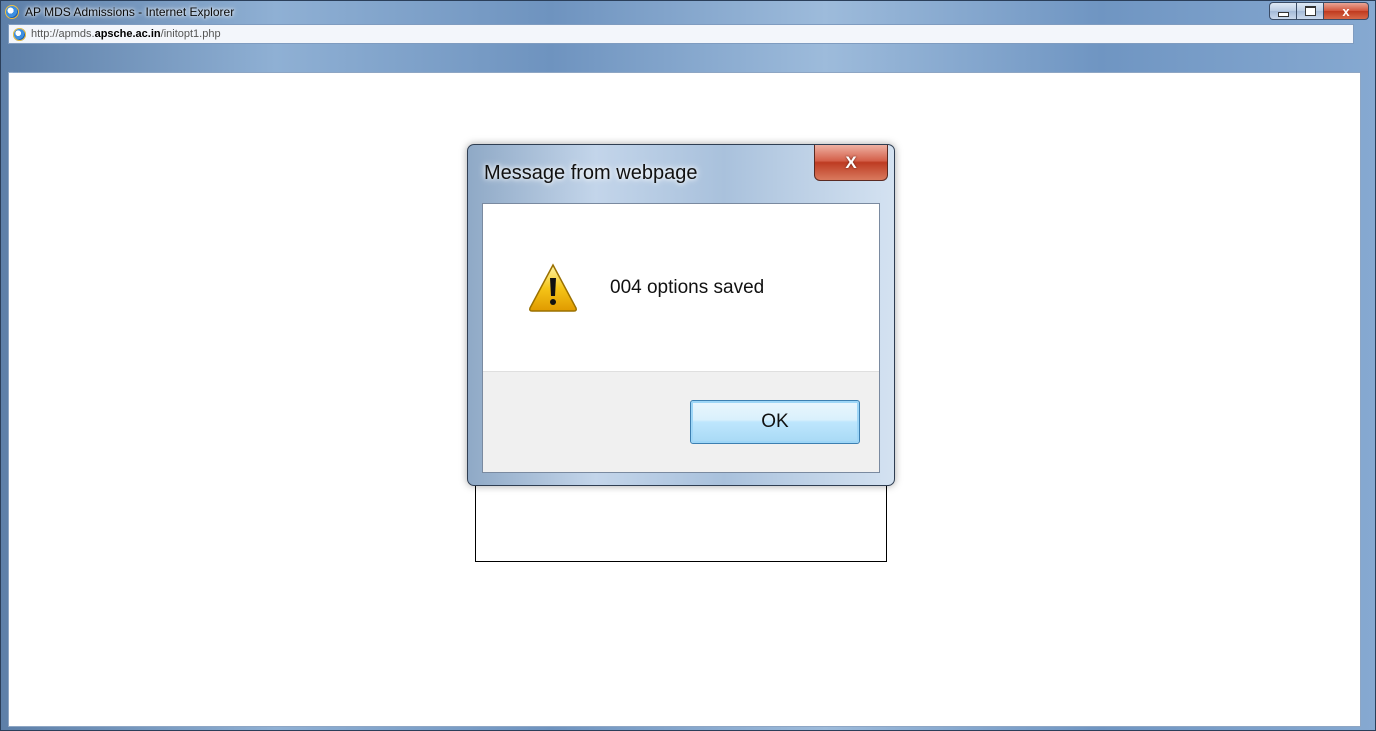 The width and height of the screenshot is (1376, 731). I want to click on dialog-title: Message from webpage, so click(591, 173).